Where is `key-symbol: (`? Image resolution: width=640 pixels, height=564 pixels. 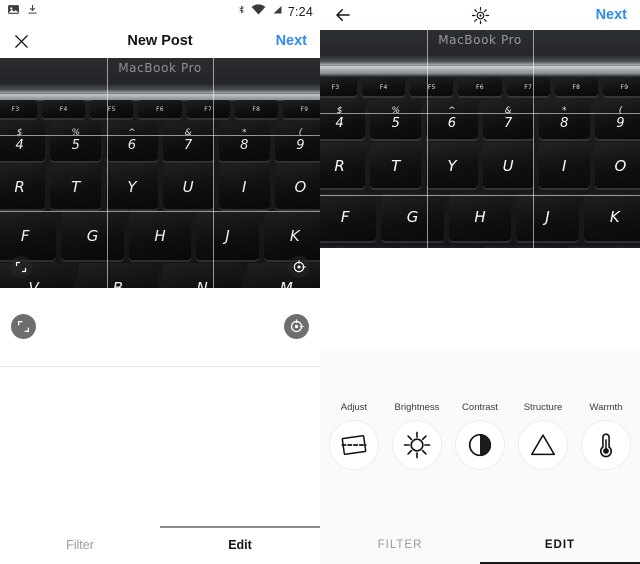 key-symbol: ( is located at coordinates (300, 133).